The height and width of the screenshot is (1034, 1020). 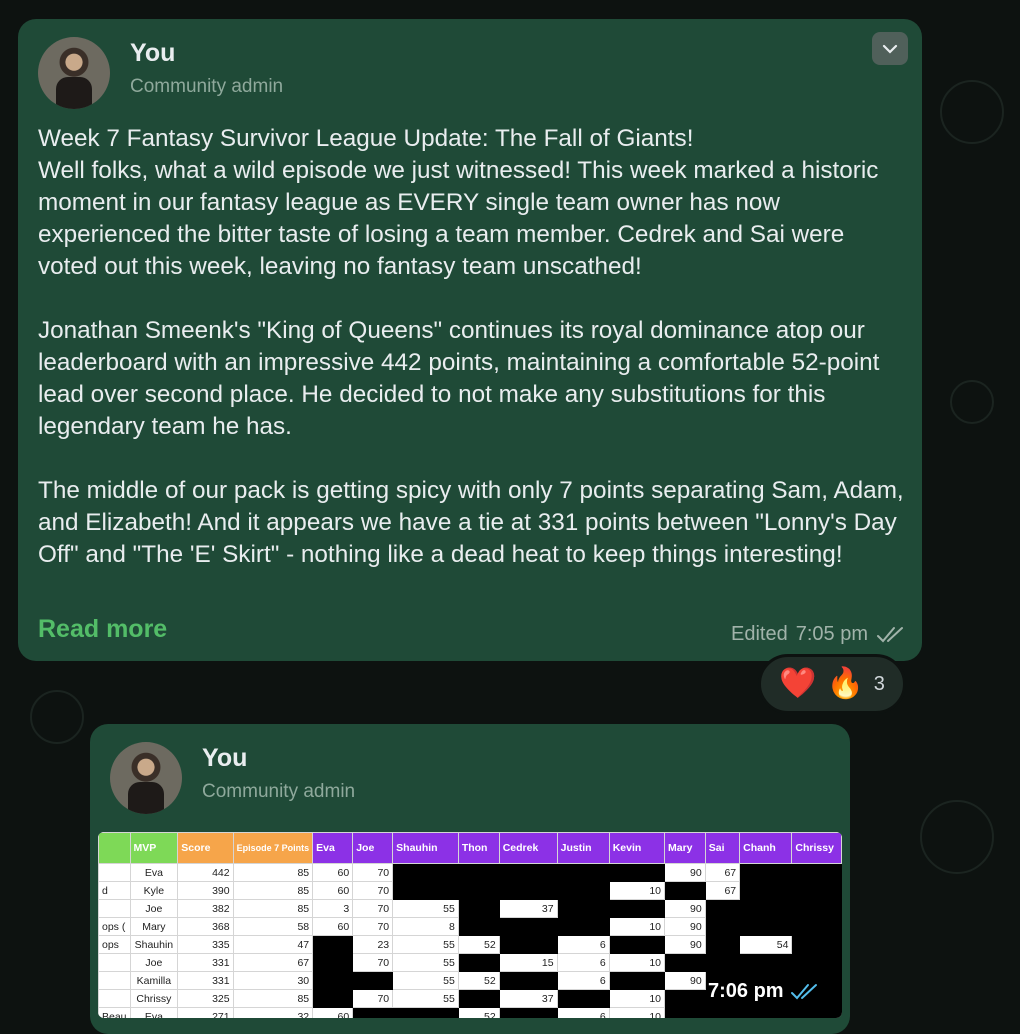 What do you see at coordinates (583, 848) in the screenshot?
I see `sheet-header-cell: Justin` at bounding box center [583, 848].